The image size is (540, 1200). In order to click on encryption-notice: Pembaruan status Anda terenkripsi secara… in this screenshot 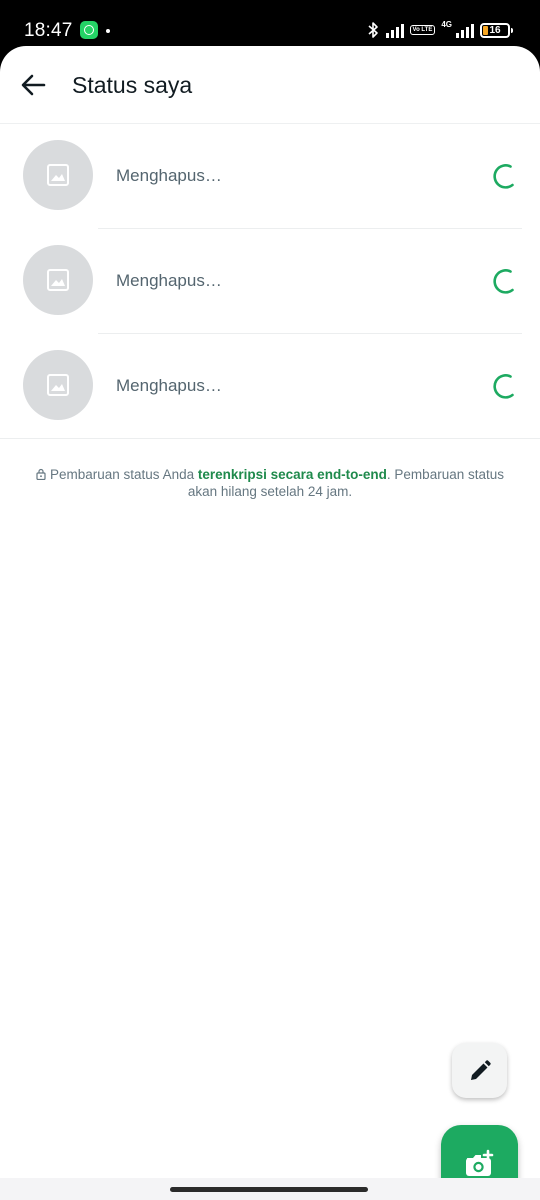, I will do `click(270, 483)`.